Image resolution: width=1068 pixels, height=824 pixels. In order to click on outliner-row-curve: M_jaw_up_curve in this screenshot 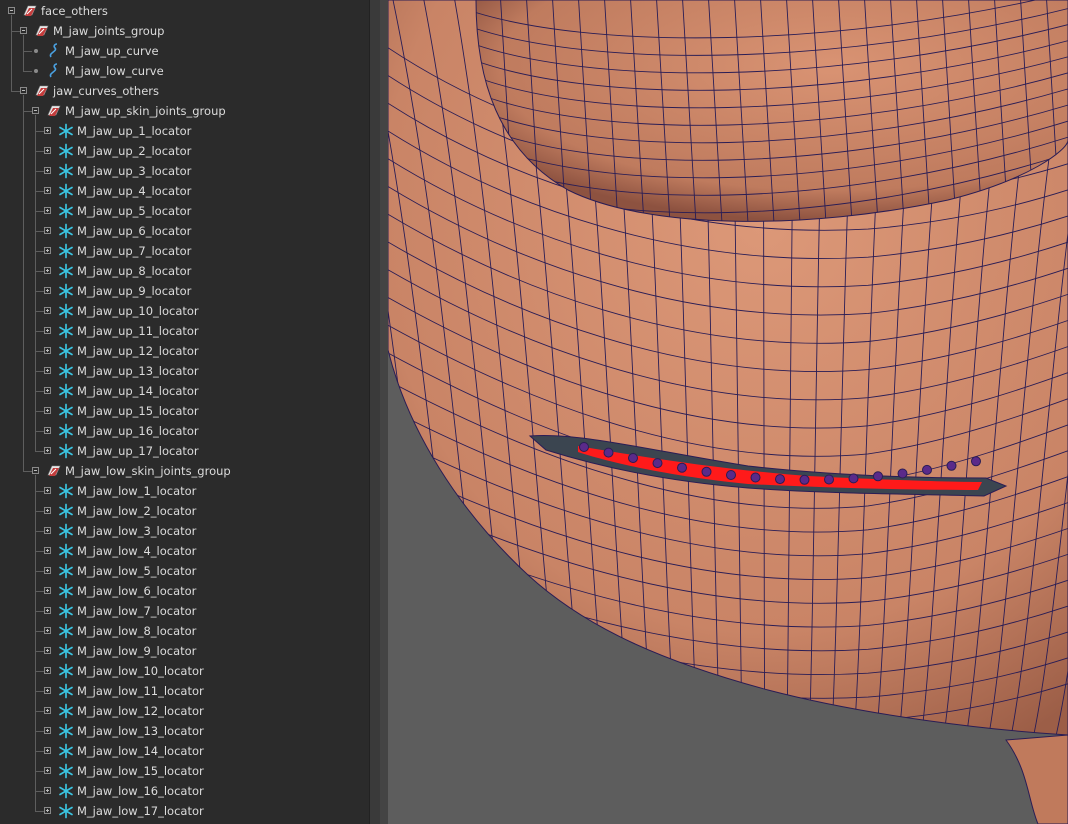, I will do `click(184, 51)`.